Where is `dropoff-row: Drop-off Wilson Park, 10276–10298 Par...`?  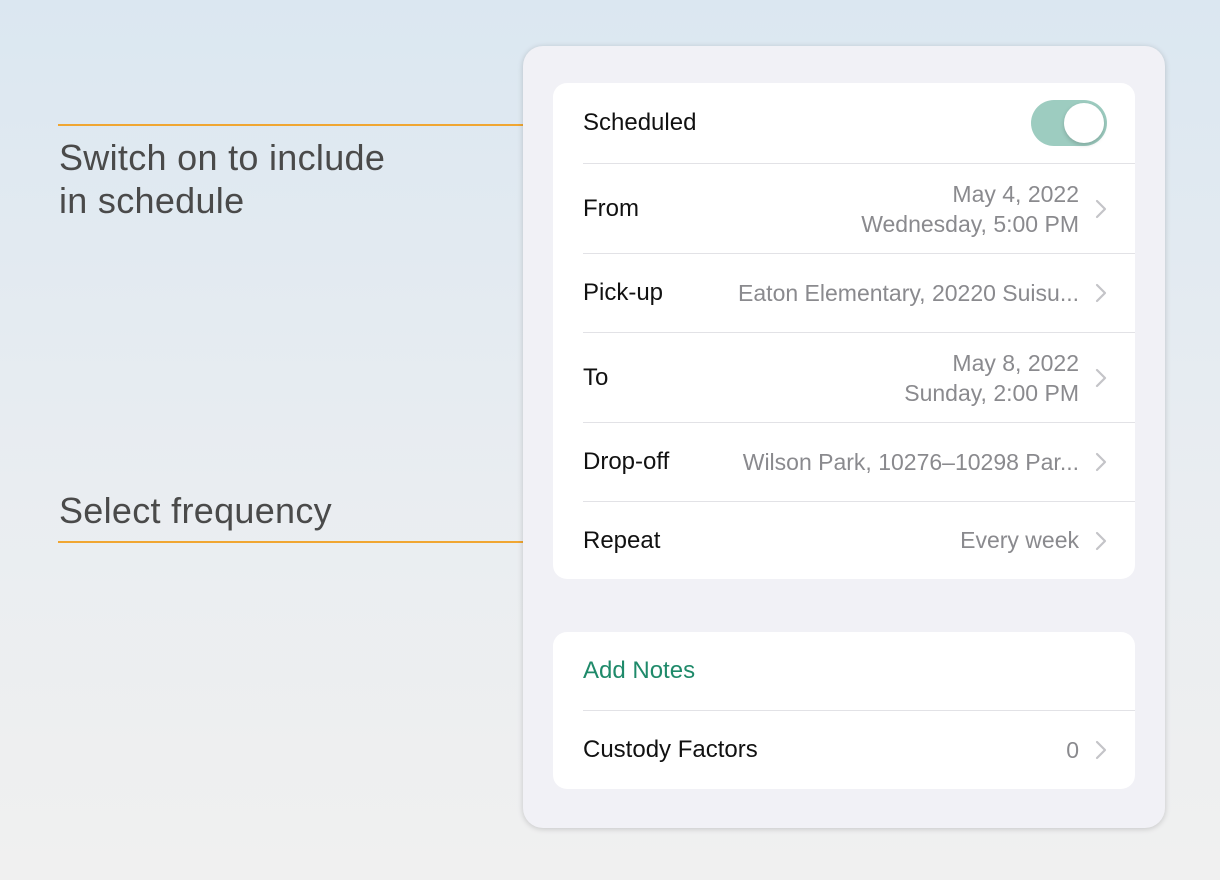
dropoff-row: Drop-off Wilson Park, 10276–10298 Par... is located at coordinates (859, 461).